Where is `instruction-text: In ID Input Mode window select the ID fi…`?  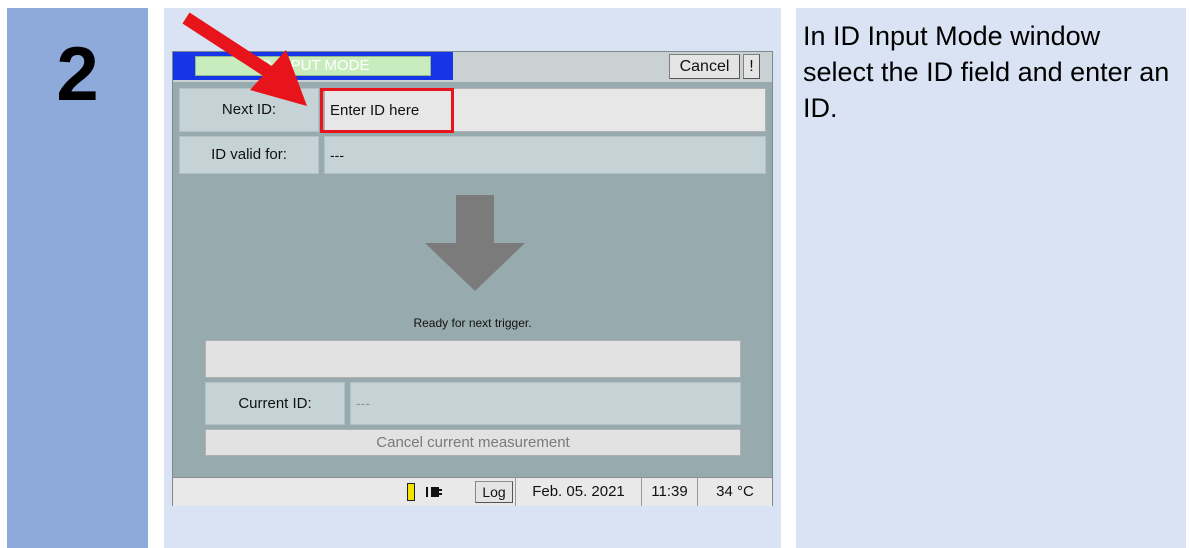 instruction-text: In ID Input Mode window select the ID fi… is located at coordinates (986, 72).